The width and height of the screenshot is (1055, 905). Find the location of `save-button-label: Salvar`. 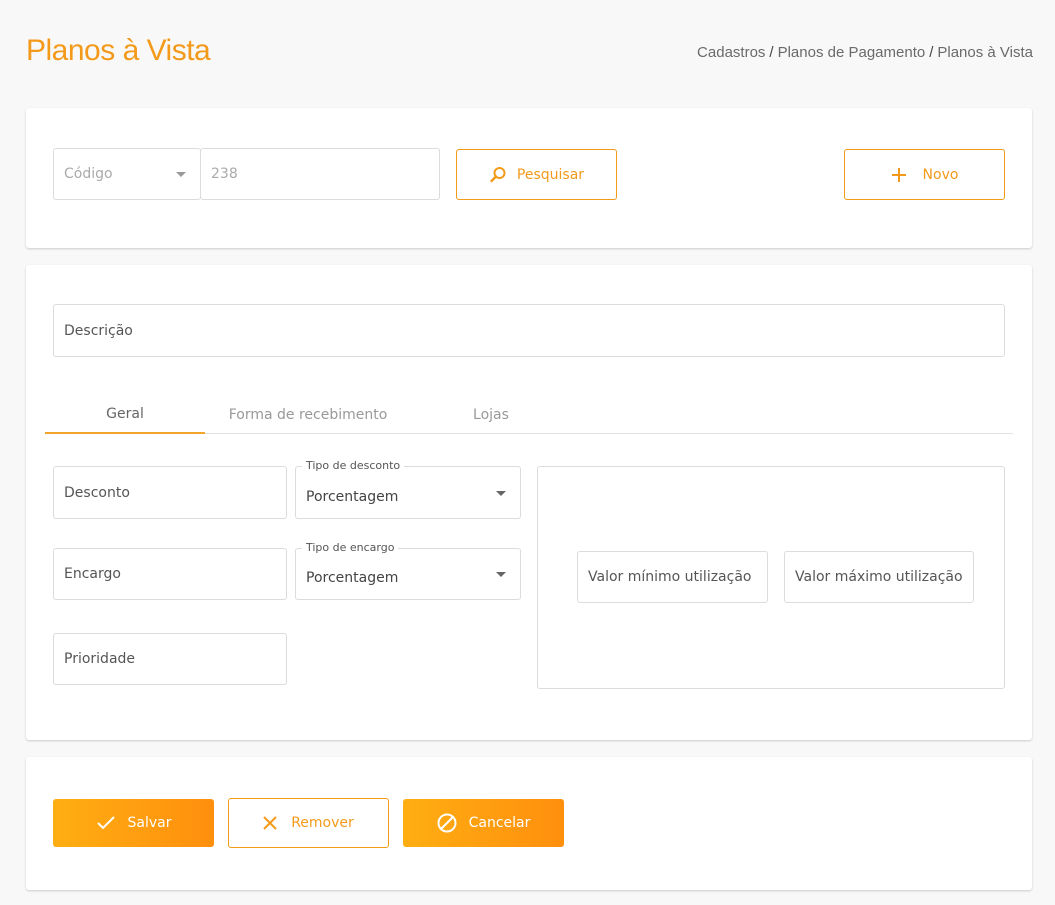

save-button-label: Salvar is located at coordinates (149, 823).